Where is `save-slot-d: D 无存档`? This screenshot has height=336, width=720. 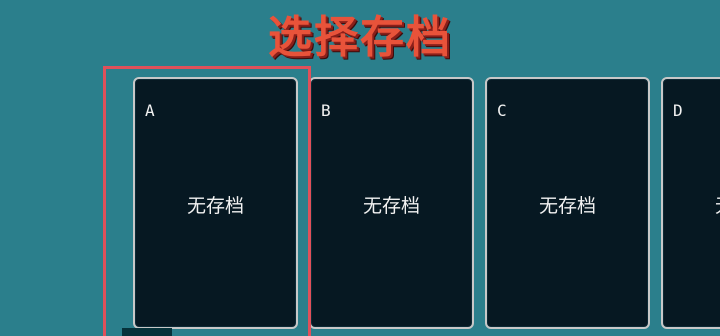 save-slot-d: D 无存档 is located at coordinates (690, 203).